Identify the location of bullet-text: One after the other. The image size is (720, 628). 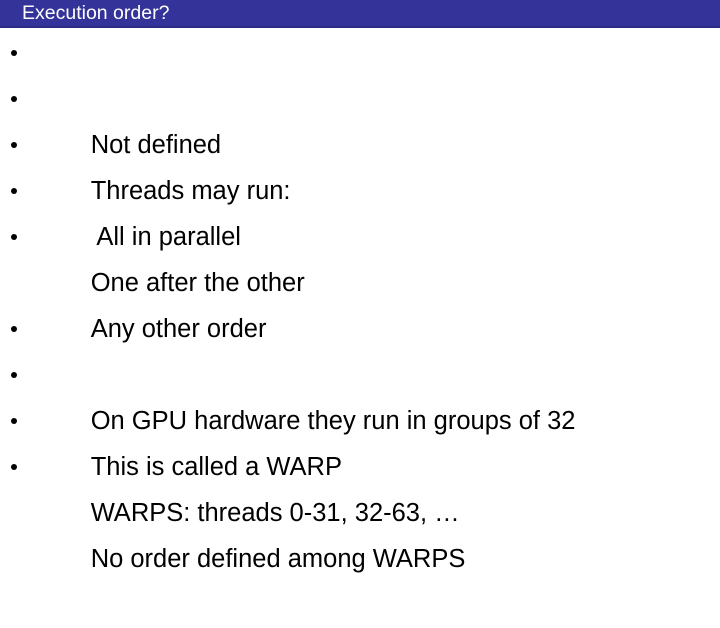
(197, 283).